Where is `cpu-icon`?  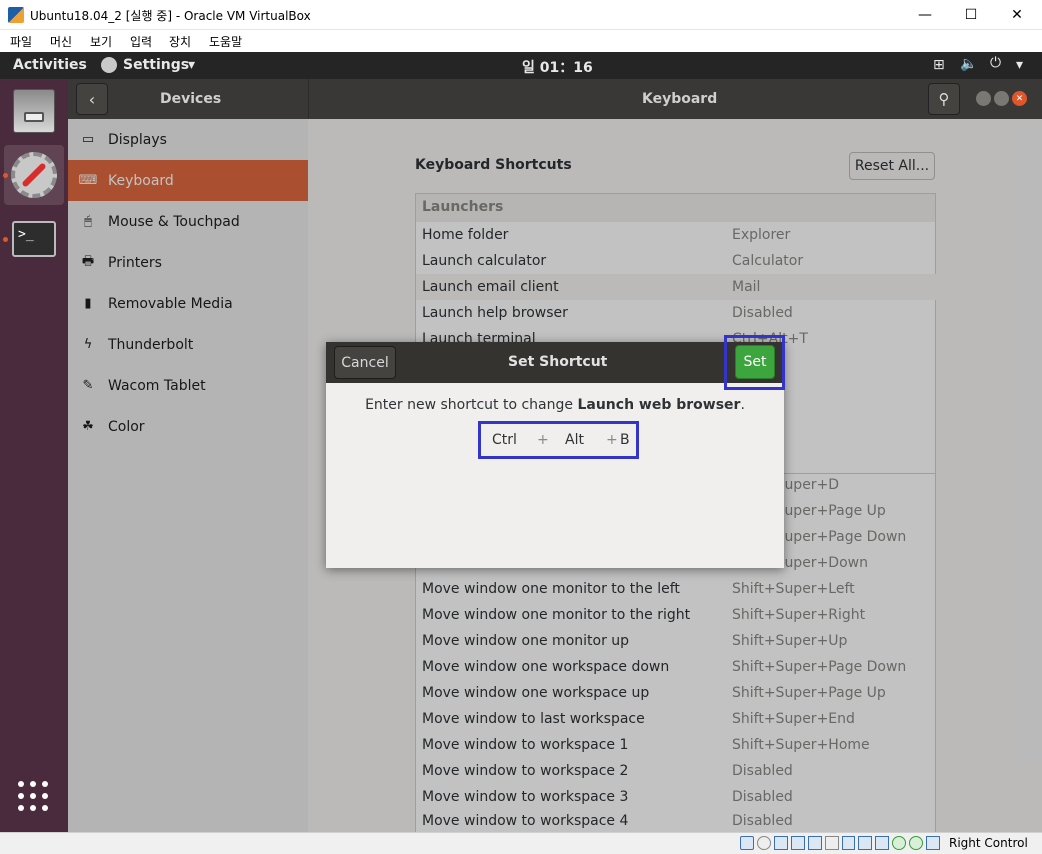
cpu-icon is located at coordinates (882, 843).